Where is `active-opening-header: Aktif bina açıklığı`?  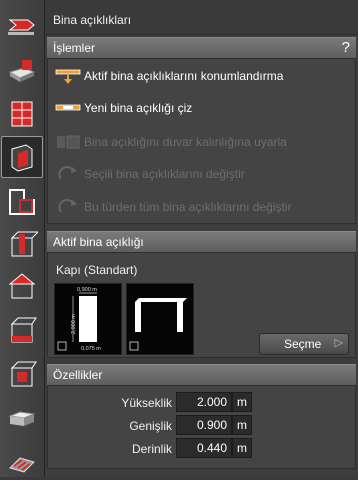
active-opening-header: Aktif bina açıklığı is located at coordinates (201, 242).